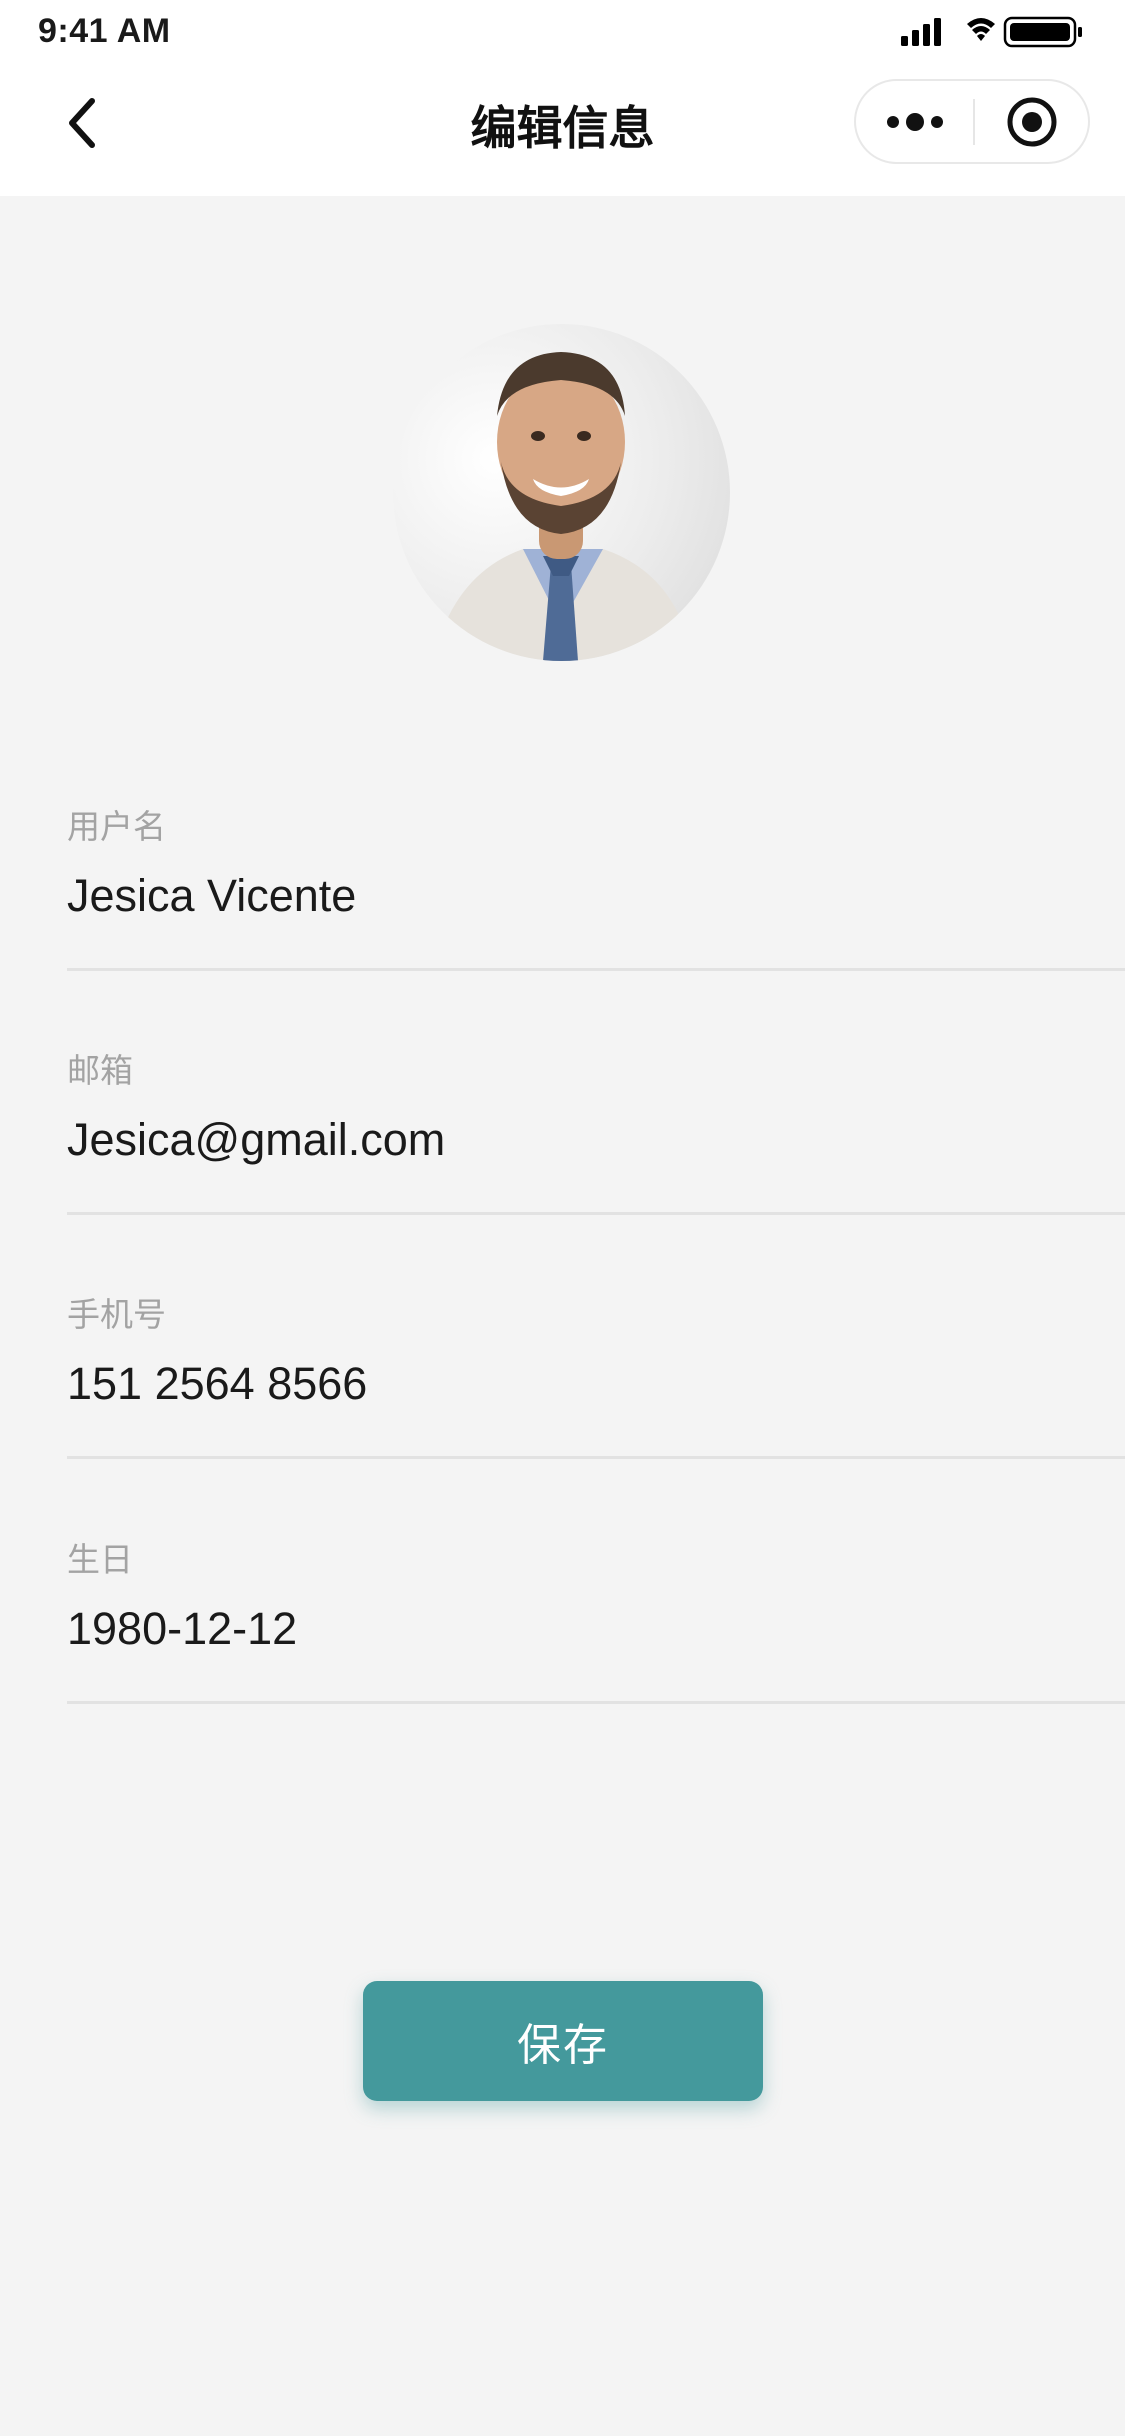 The image size is (1125, 2436). Describe the element at coordinates (596, 1655) in the screenshot. I see `birthday-field: 生日 1980-12-12` at that location.